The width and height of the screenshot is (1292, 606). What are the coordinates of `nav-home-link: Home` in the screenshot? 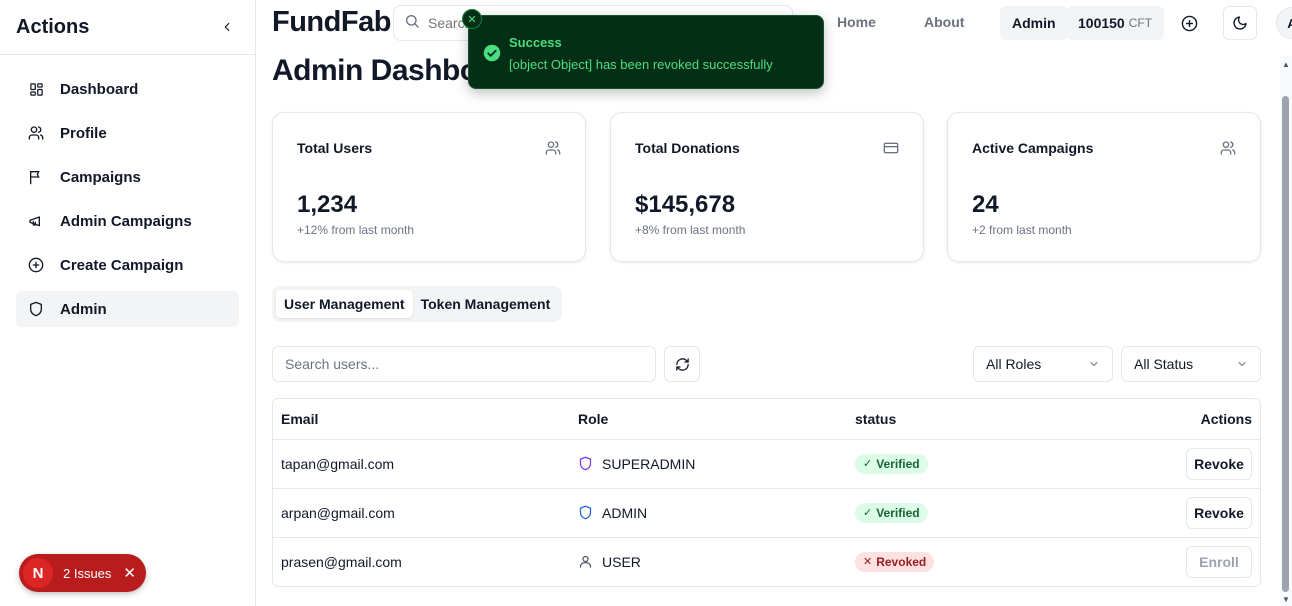 It's located at (856, 22).